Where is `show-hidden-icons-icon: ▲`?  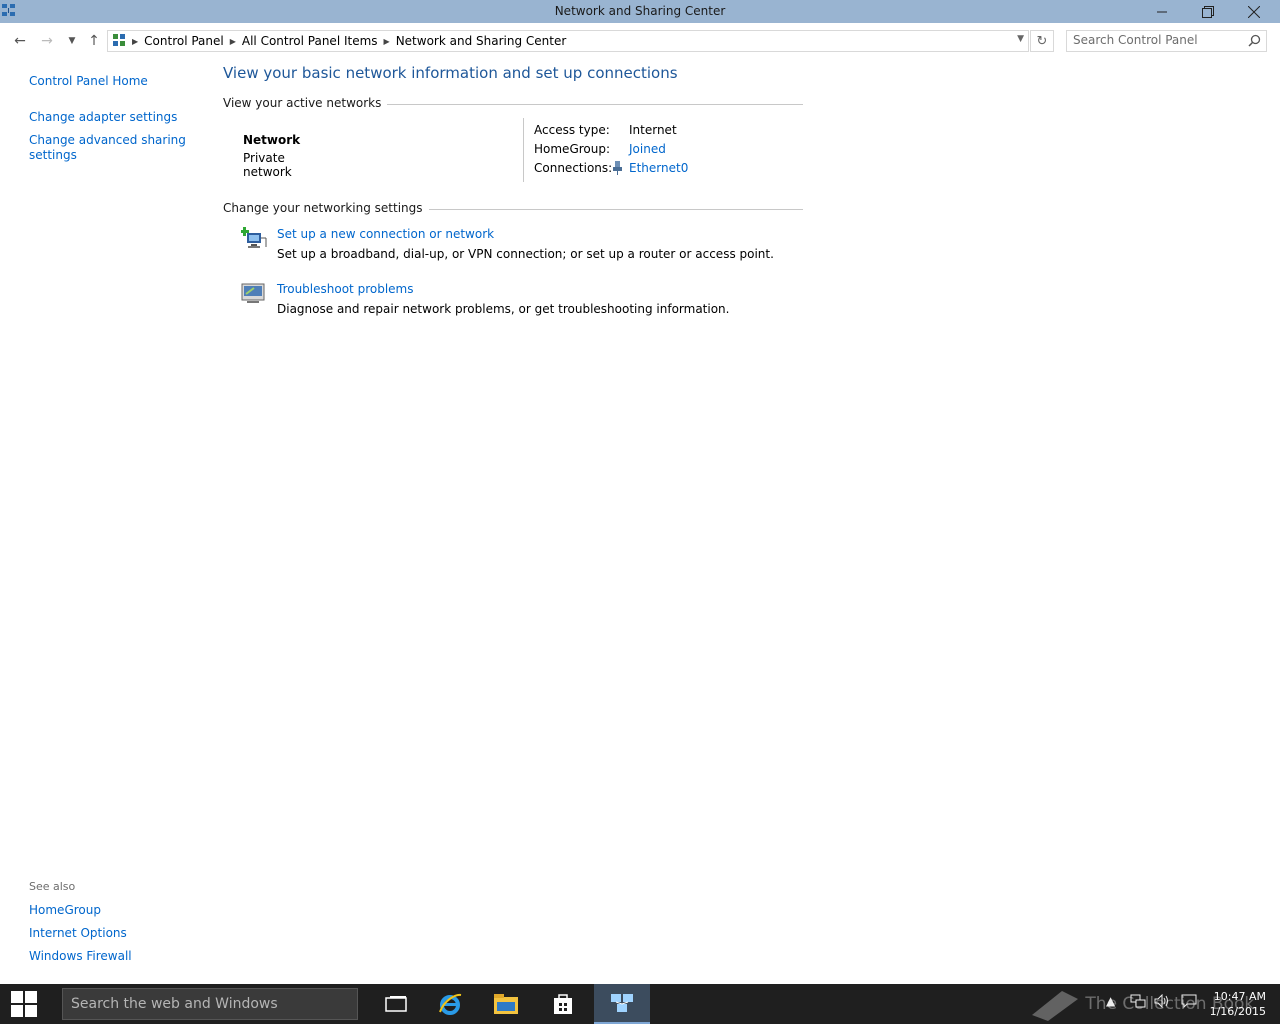 show-hidden-icons-icon: ▲ is located at coordinates (1110, 1001).